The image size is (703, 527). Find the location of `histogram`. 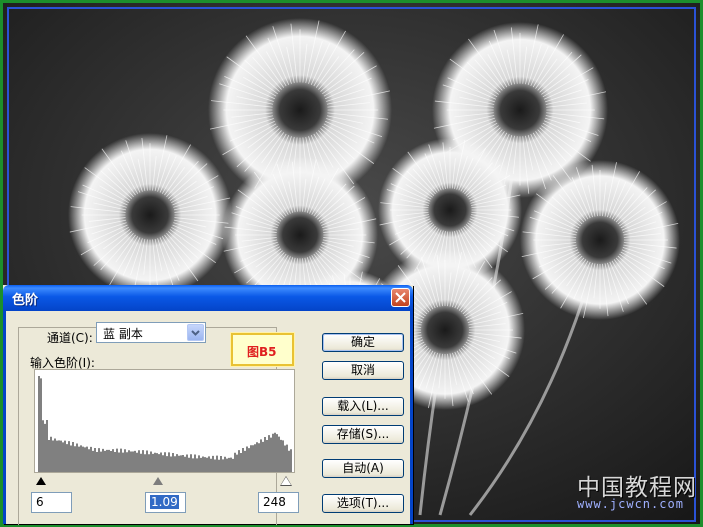

histogram is located at coordinates (164, 421).